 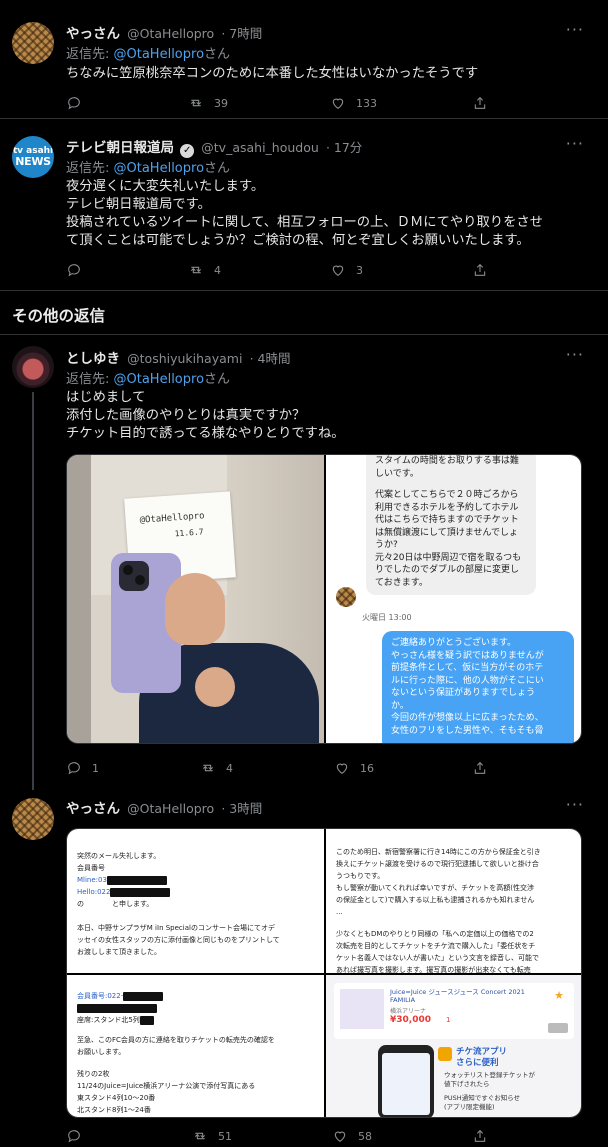 I want to click on share-icon, so click(x=480, y=767).